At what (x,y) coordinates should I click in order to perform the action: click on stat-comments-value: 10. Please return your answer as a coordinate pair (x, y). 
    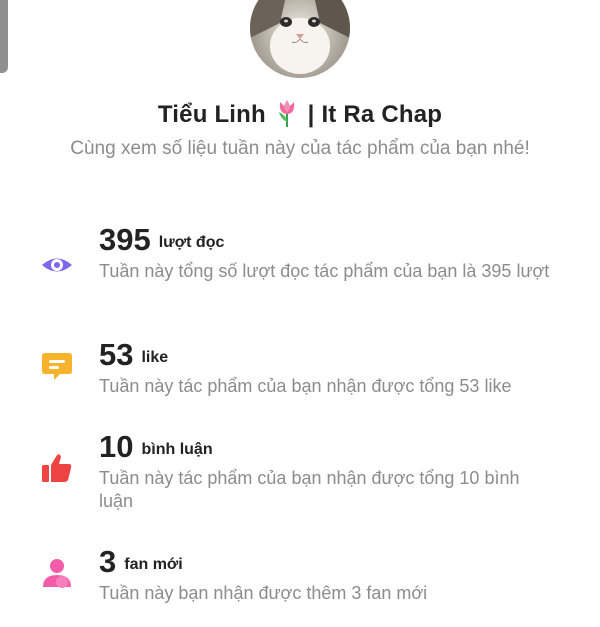
    Looking at the image, I should click on (116, 446).